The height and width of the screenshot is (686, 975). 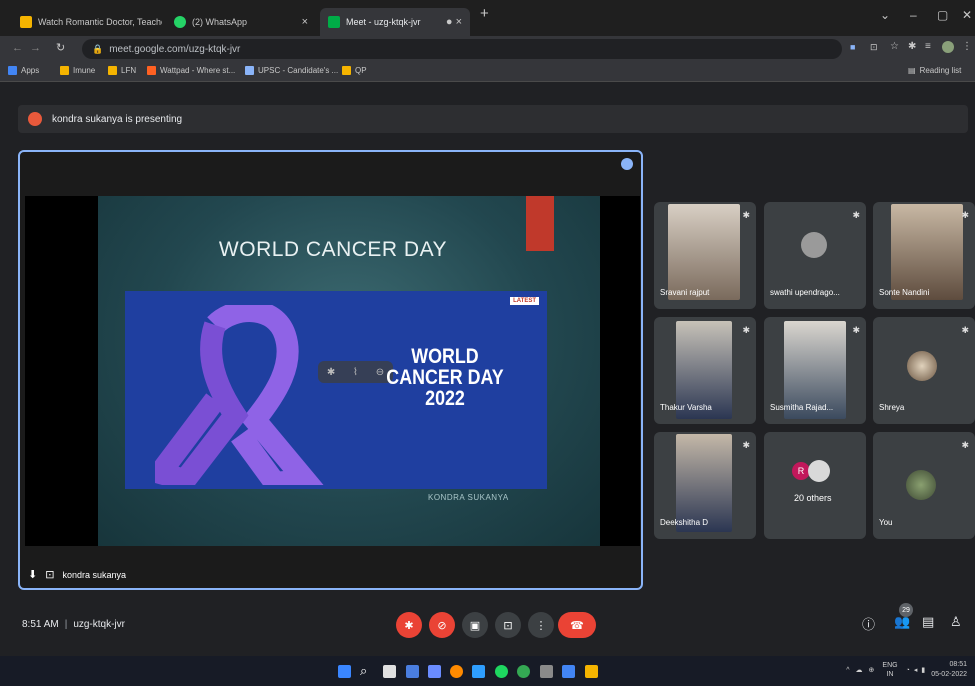 I want to click on camera-off-button: ⊘, so click(x=442, y=625).